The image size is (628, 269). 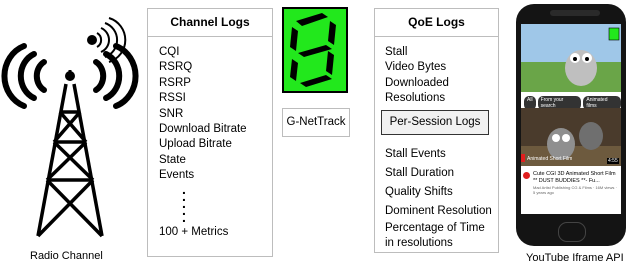 I want to click on video-duration: 4:55, so click(x=613, y=161).